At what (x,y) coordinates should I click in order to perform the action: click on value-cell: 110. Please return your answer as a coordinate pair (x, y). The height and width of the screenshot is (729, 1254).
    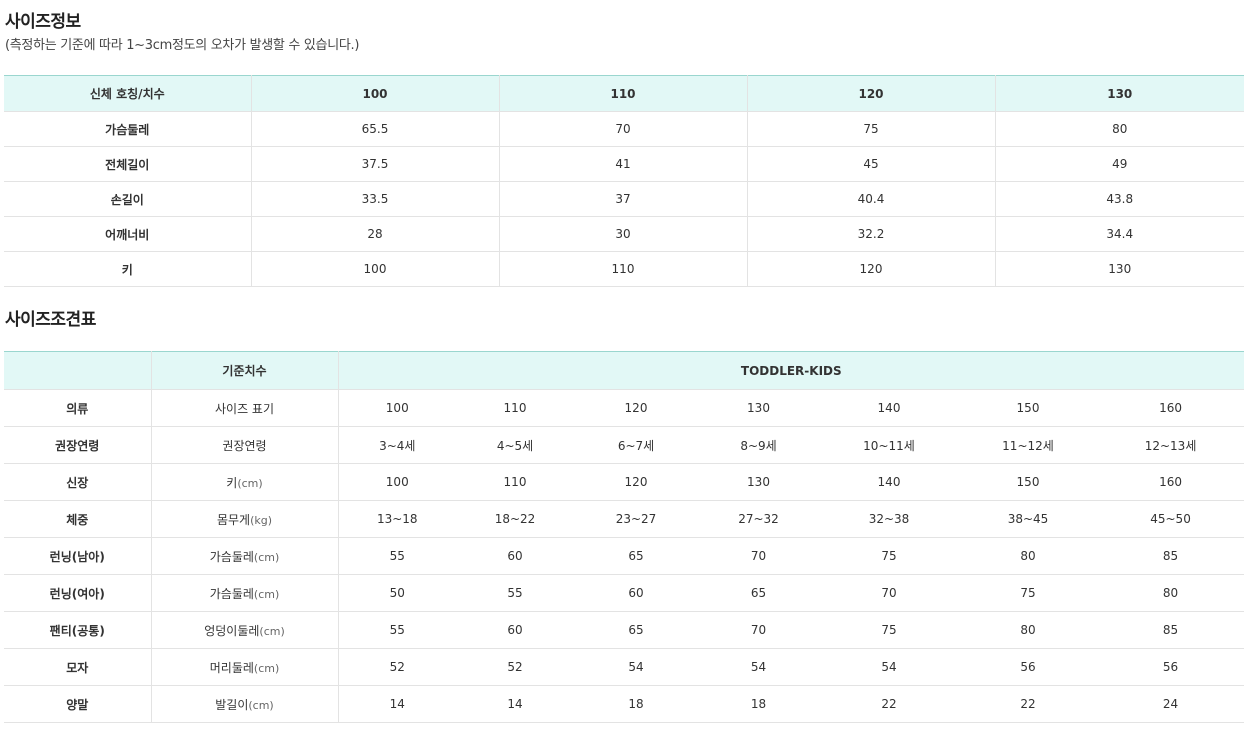
    Looking at the image, I should click on (622, 269).